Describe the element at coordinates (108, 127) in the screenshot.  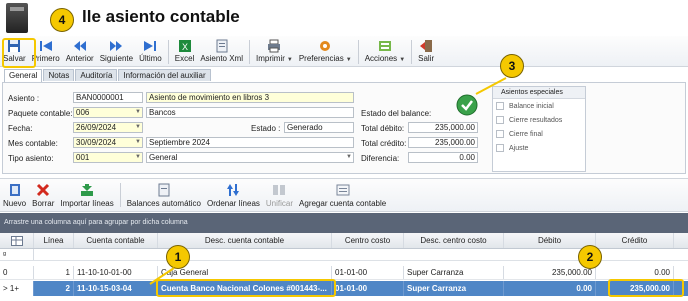
I see `date-field: 26/09/2024 ▼` at that location.